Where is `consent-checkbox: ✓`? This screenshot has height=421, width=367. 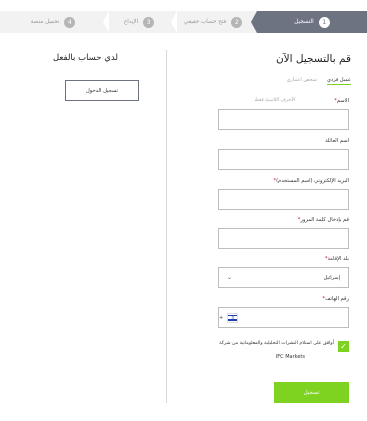 consent-checkbox: ✓ is located at coordinates (343, 346).